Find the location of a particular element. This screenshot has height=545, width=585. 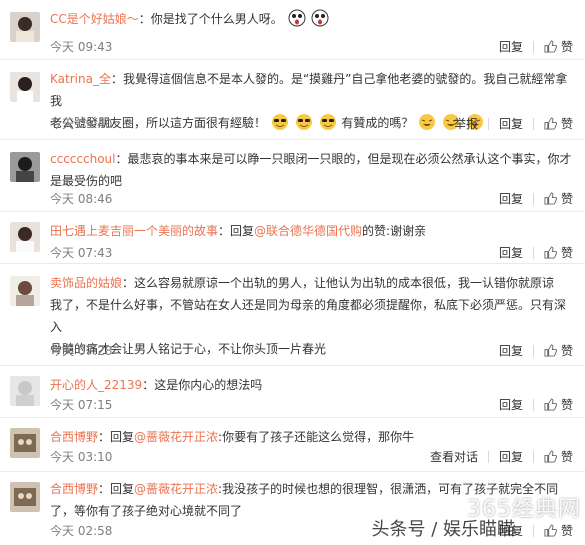

timestamp: 今天 09:43 is located at coordinates (81, 47).